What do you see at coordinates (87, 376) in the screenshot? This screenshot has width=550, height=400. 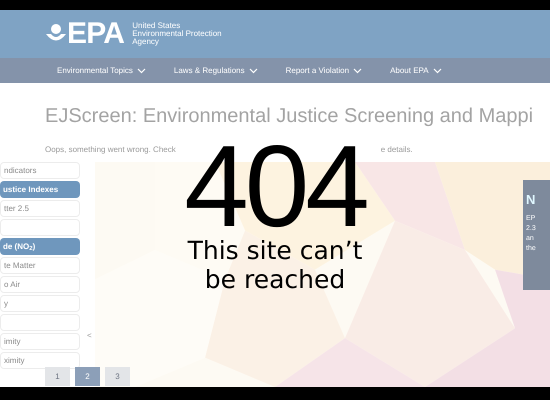 I see `page-button: 2` at bounding box center [87, 376].